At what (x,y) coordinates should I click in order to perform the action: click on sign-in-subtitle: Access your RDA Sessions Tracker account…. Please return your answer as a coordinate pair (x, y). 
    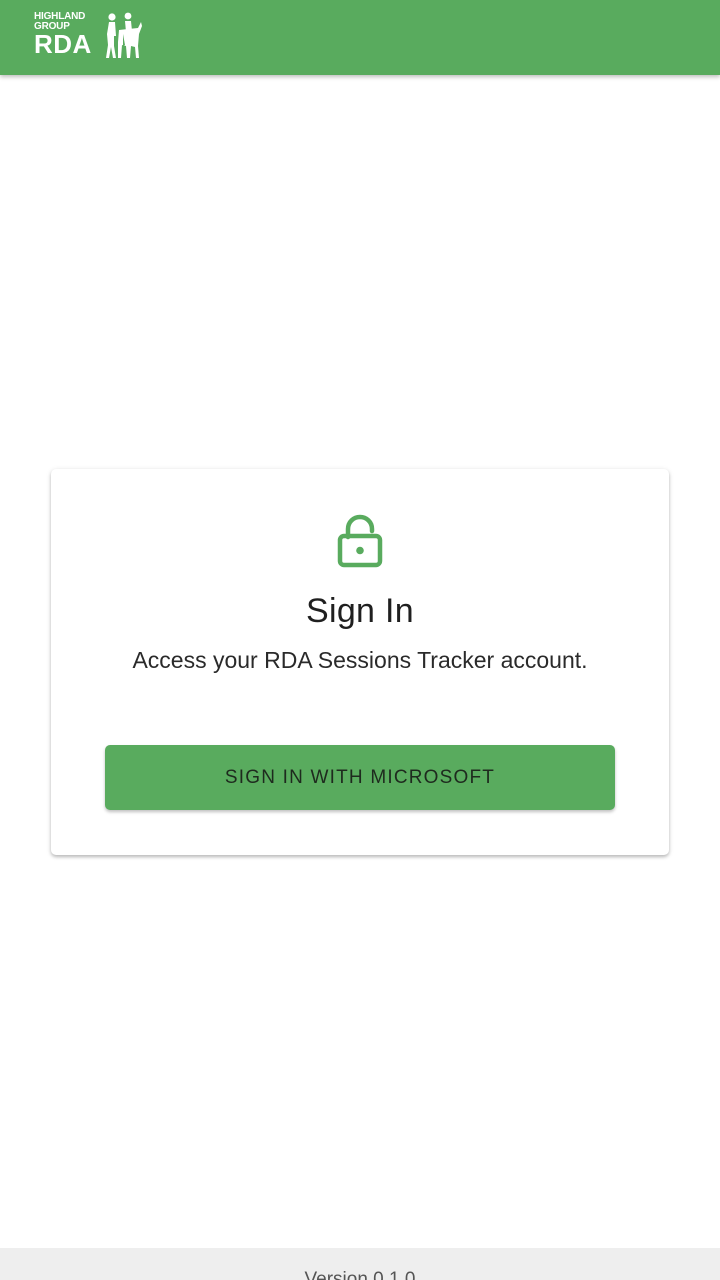
    Looking at the image, I should click on (360, 660).